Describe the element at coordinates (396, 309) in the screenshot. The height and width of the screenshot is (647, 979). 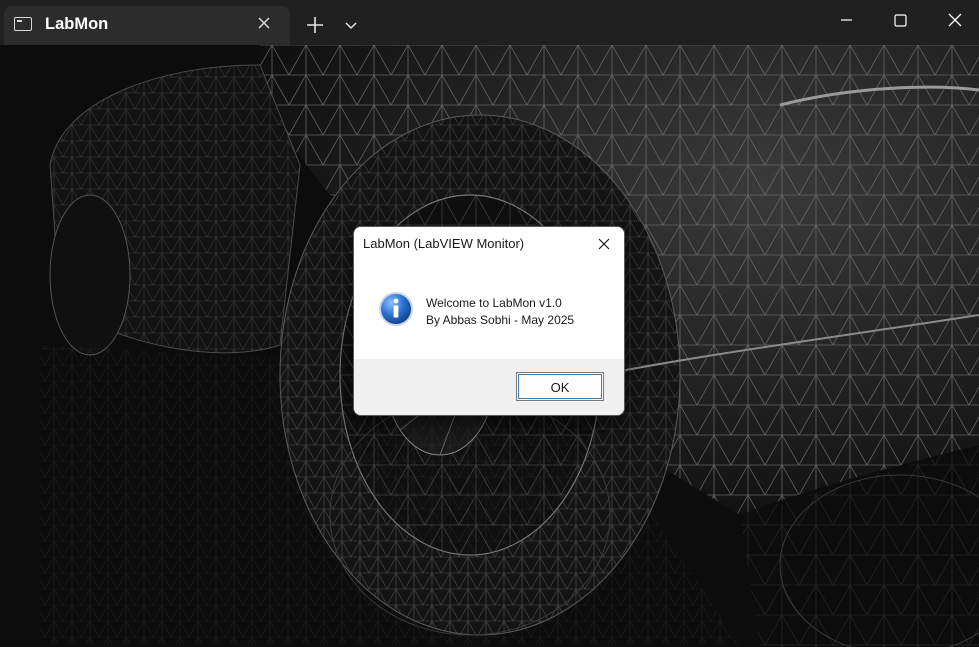
I see `info-icon` at that location.